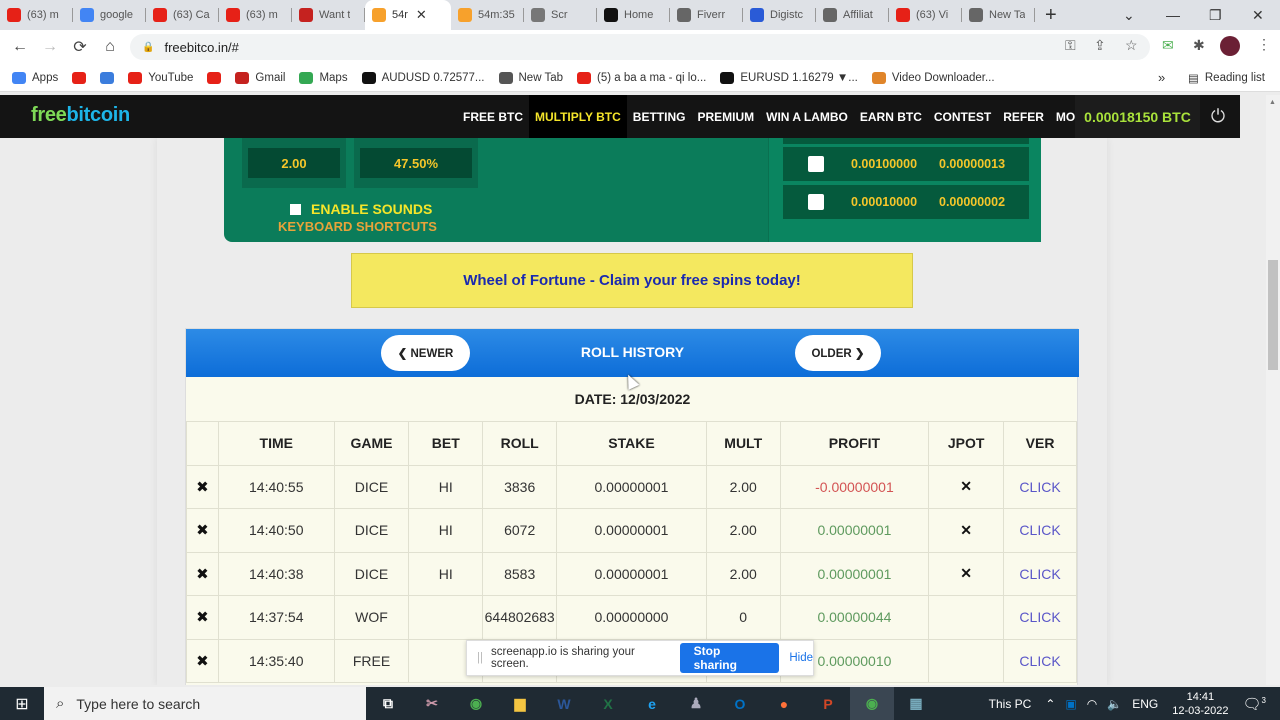  I want to click on app-icon: ♟, so click(696, 703).